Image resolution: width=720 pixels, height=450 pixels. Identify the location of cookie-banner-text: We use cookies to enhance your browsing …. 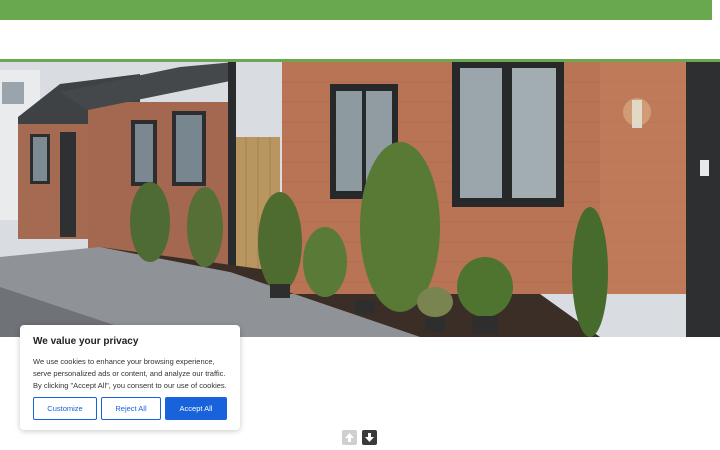
(130, 373).